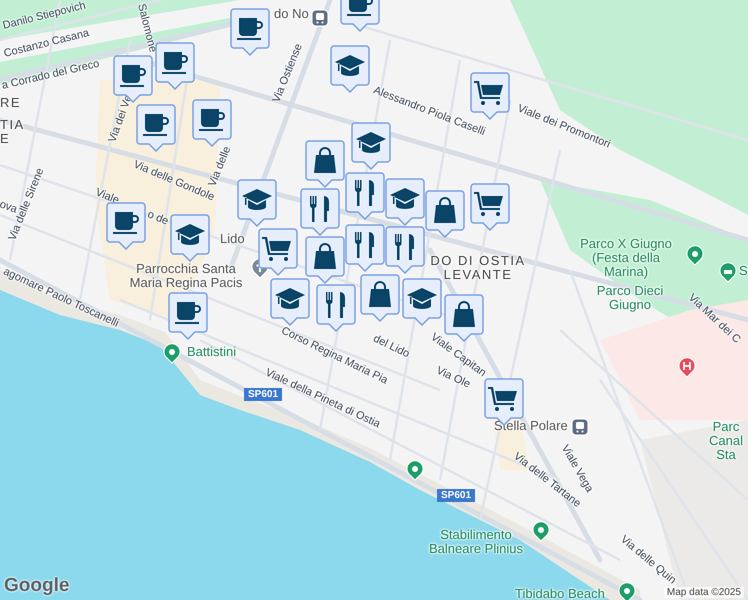 Image resolution: width=748 pixels, height=600 pixels. What do you see at coordinates (391, 347) in the screenshot?
I see `street-label: del Lido` at bounding box center [391, 347].